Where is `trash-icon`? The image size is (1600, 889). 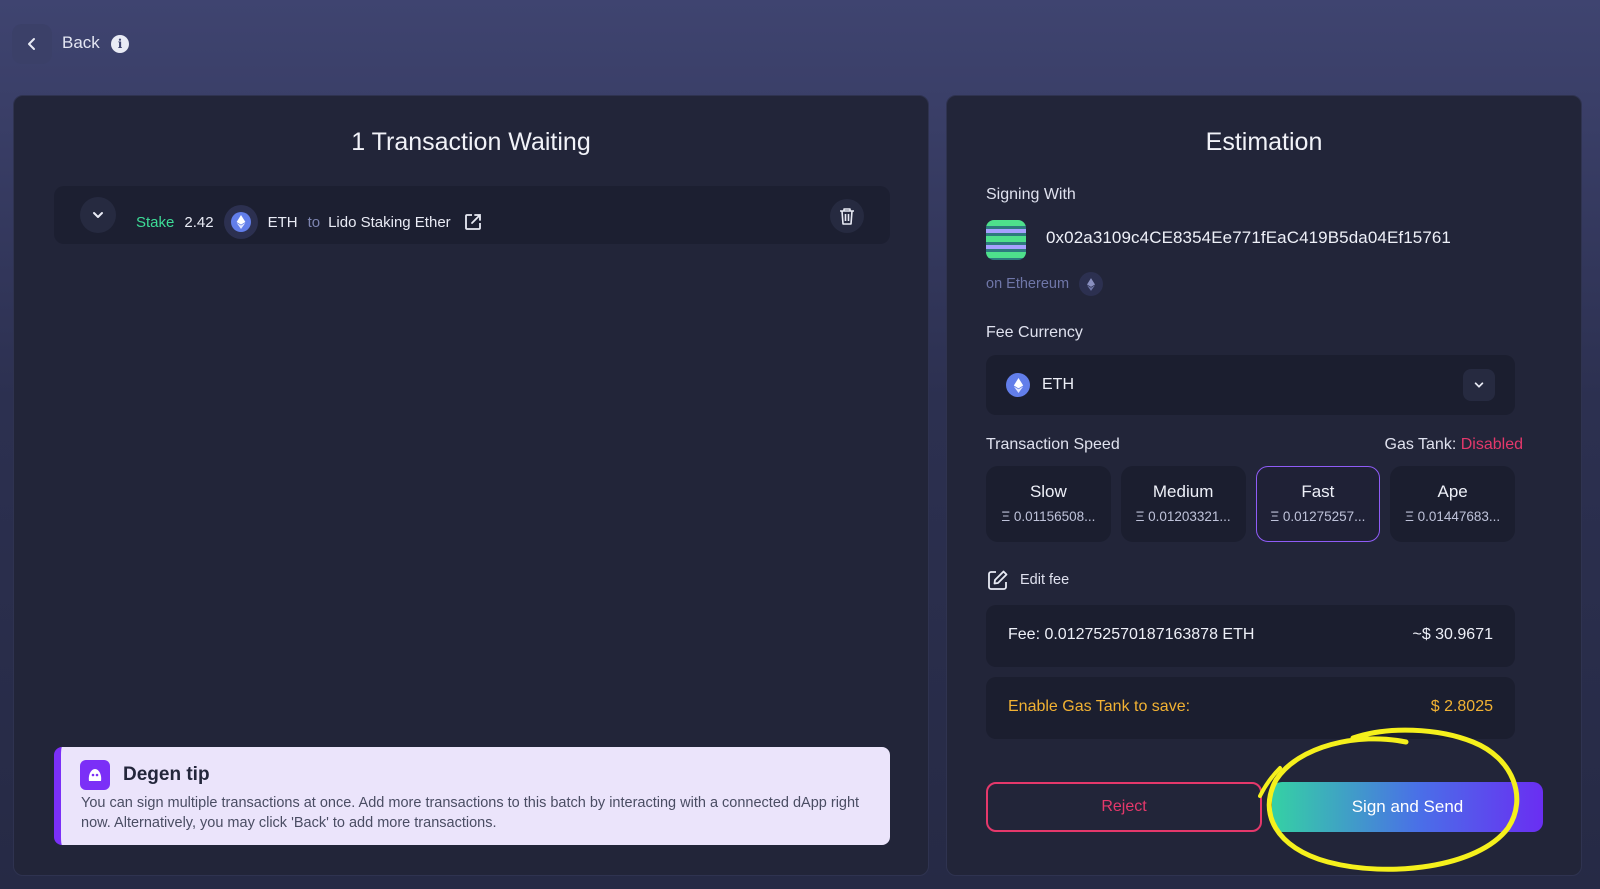 trash-icon is located at coordinates (847, 216).